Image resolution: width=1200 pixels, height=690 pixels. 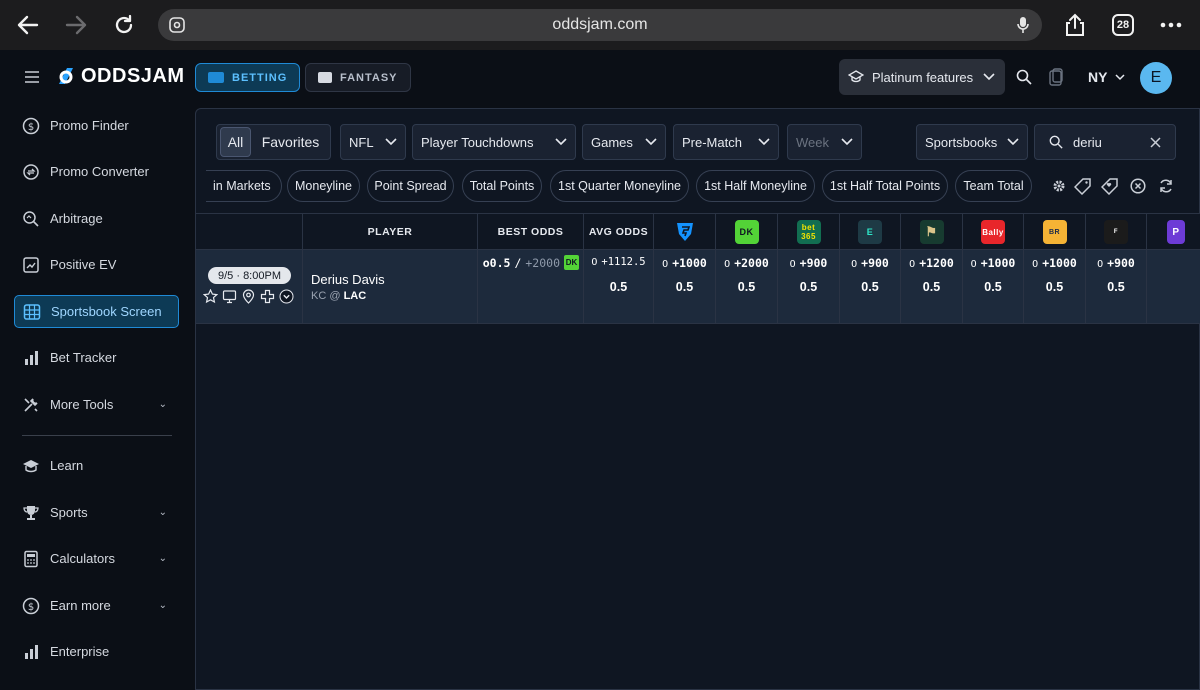 I want to click on caesars-logo: ⚑, so click(x=931, y=232).